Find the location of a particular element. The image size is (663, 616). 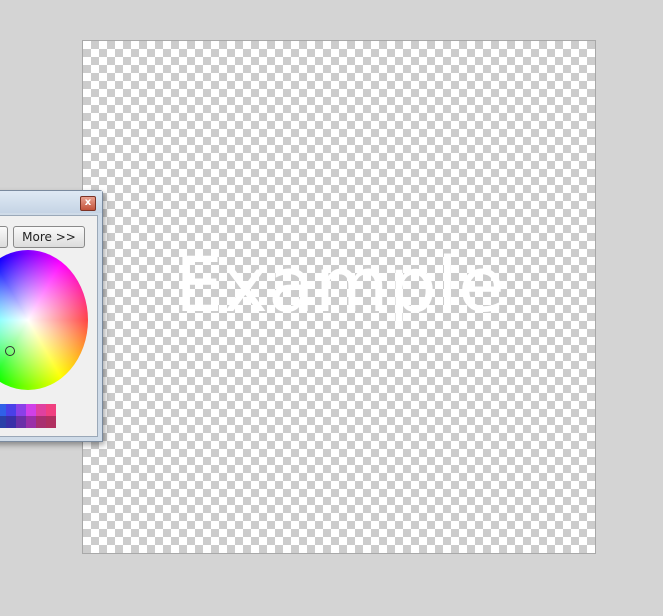

color-wheel-marker is located at coordinates (10, 351).